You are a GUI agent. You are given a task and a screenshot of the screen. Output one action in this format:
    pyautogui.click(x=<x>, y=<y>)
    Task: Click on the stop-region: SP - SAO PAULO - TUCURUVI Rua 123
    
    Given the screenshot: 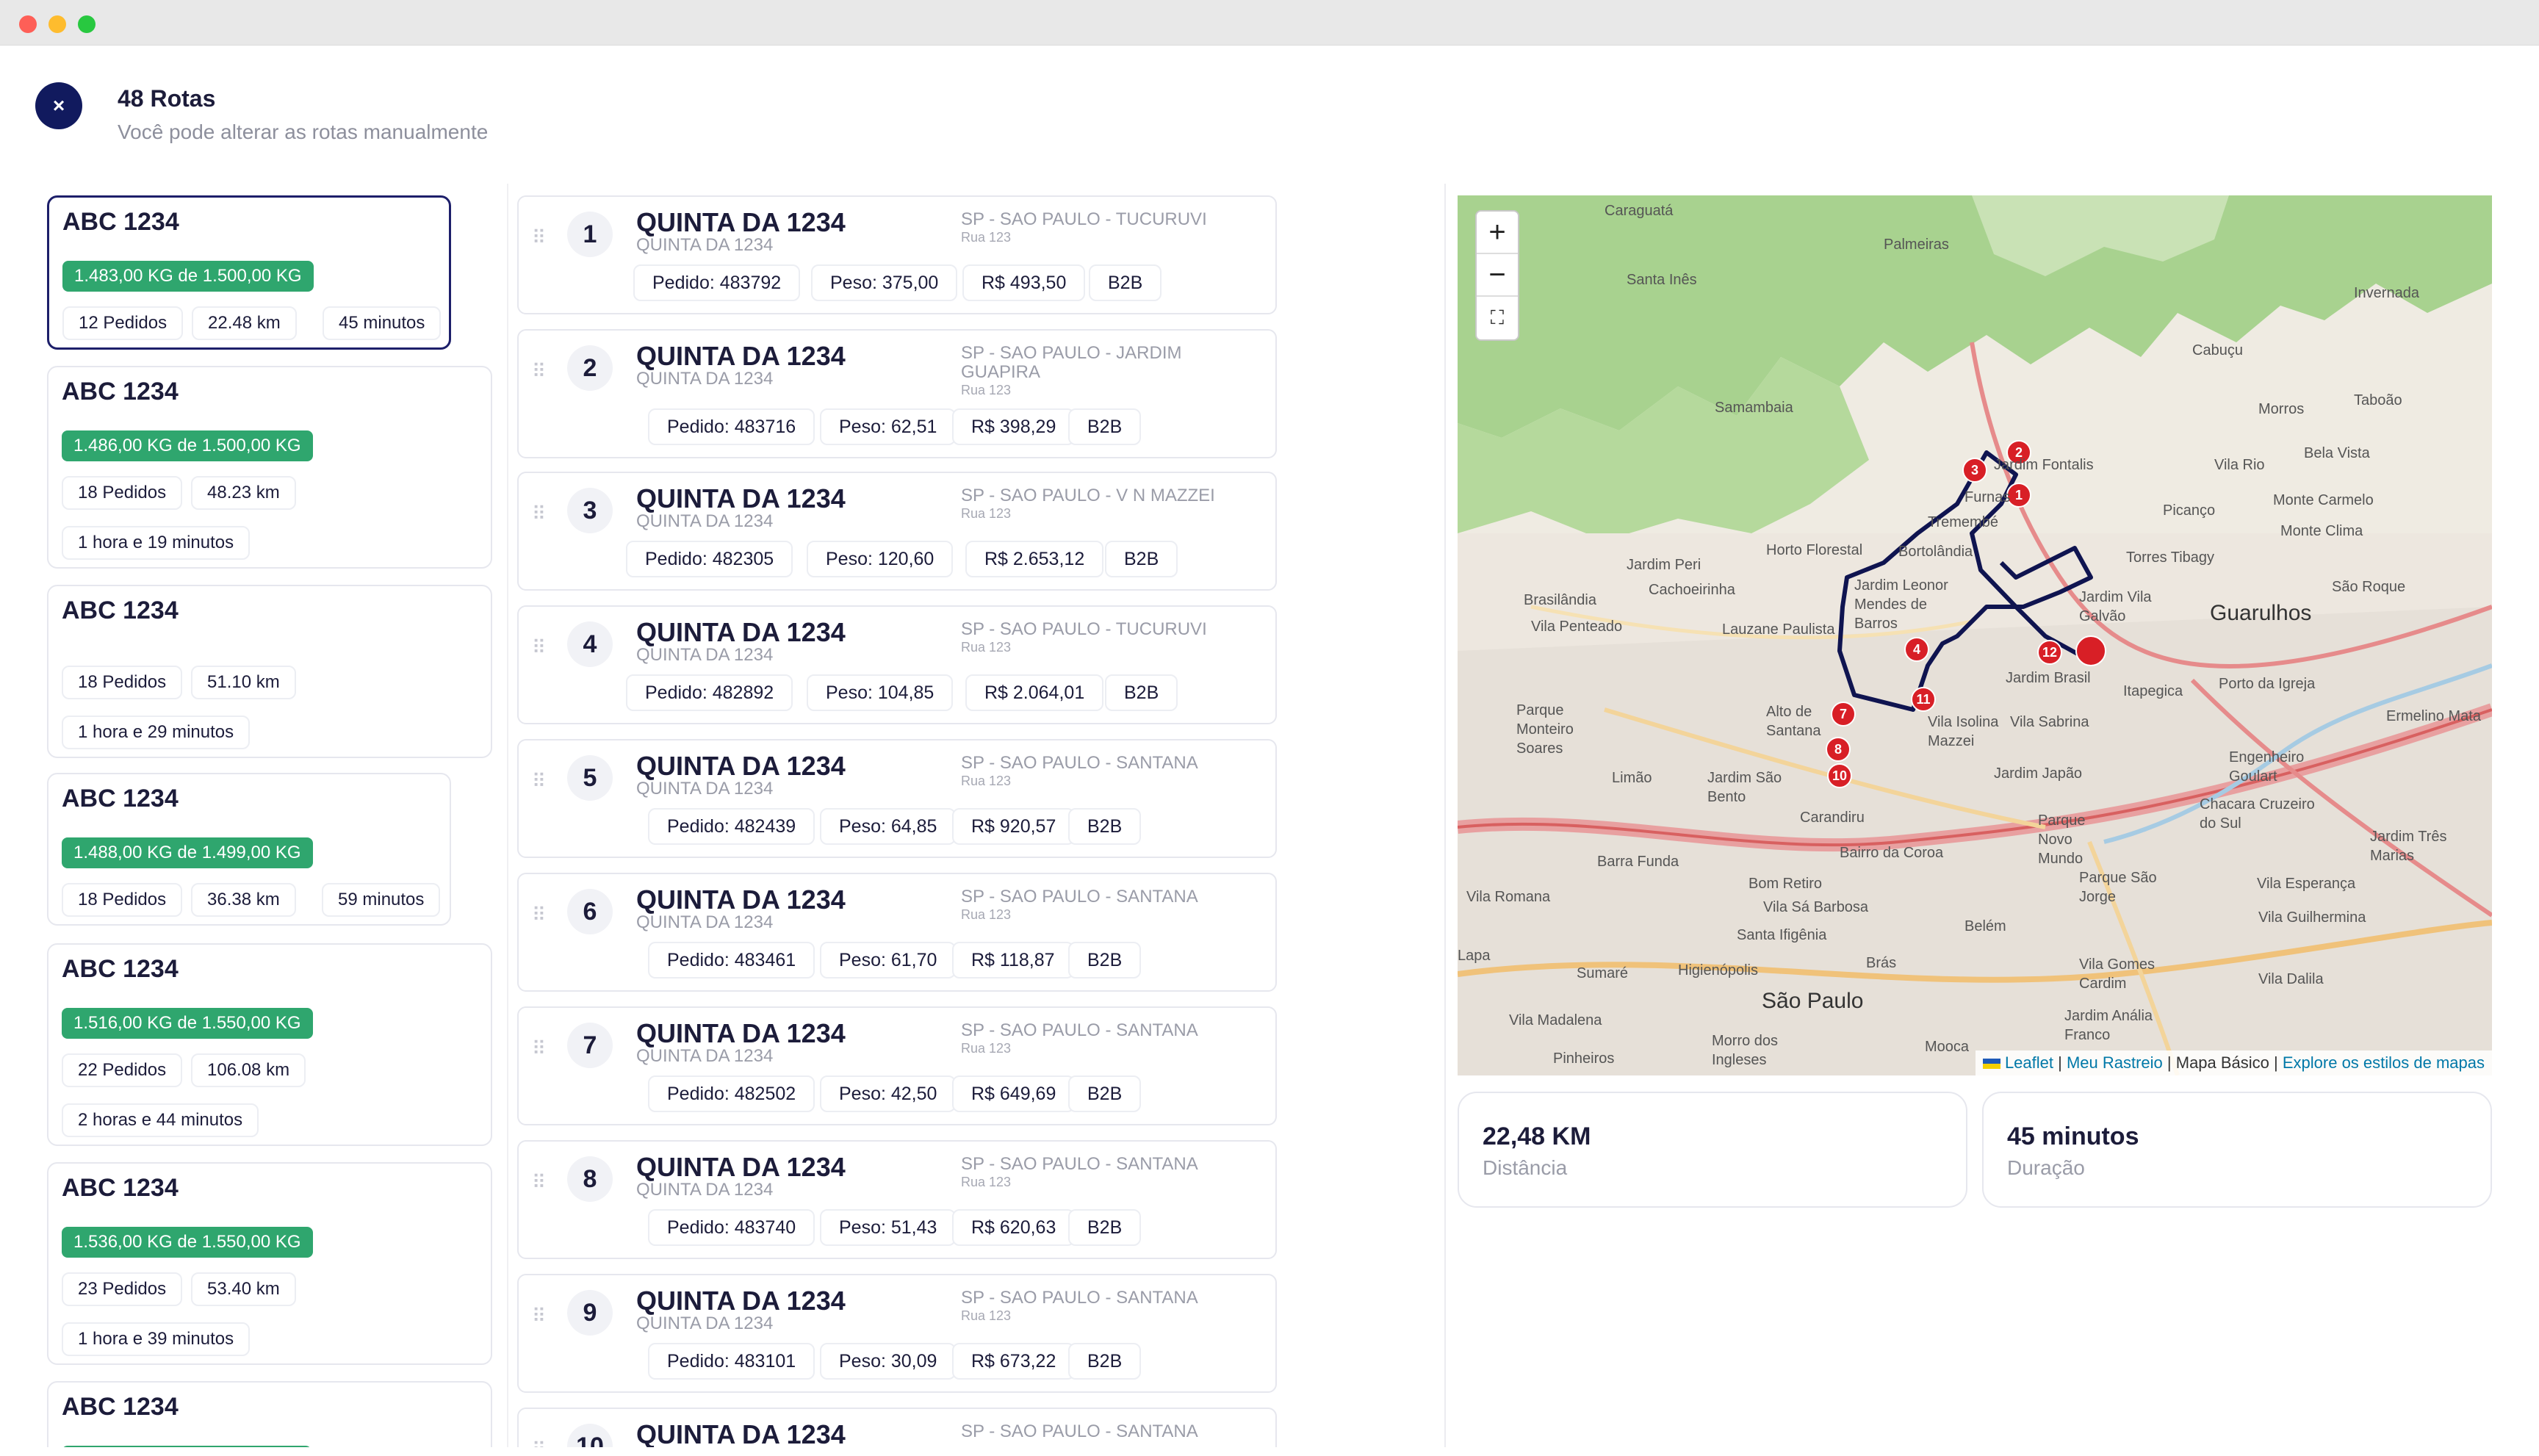 What is the action you would take?
    pyautogui.click(x=1093, y=227)
    